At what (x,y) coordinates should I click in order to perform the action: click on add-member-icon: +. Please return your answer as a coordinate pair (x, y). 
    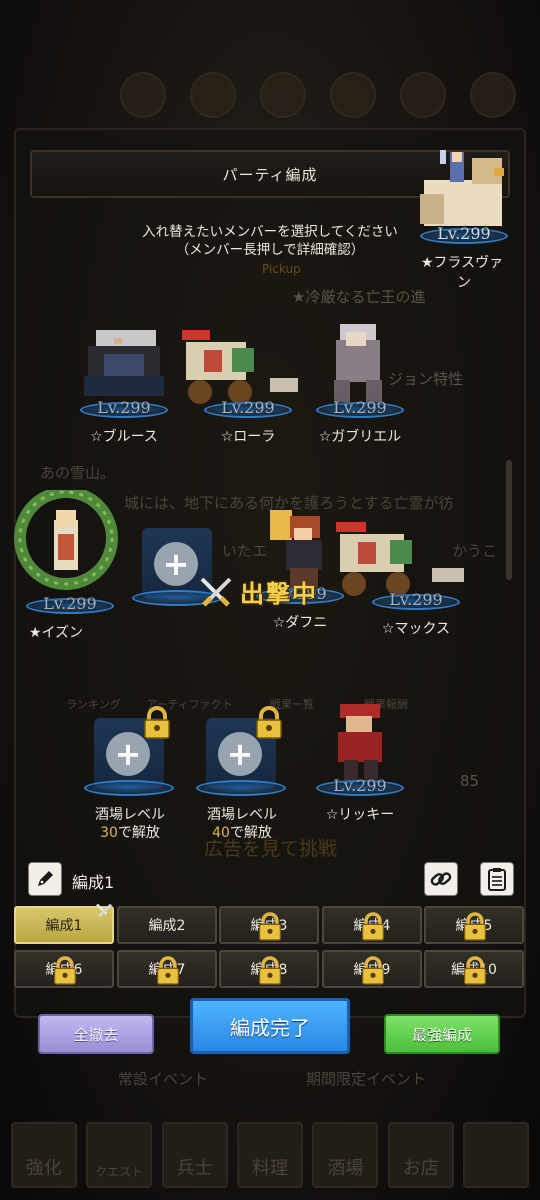
    Looking at the image, I should click on (176, 564).